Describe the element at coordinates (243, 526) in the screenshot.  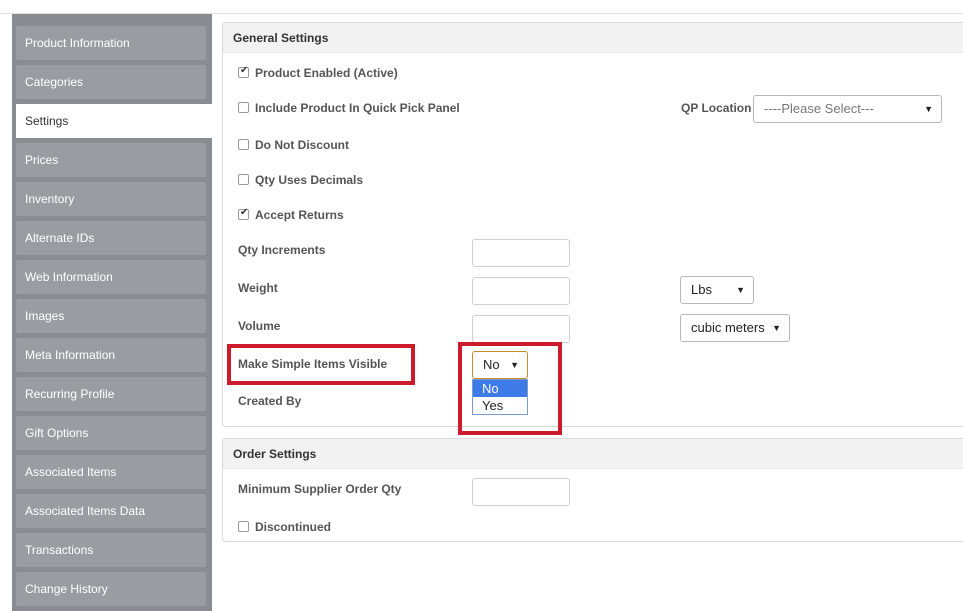
I see `discontinued-checkbox` at that location.